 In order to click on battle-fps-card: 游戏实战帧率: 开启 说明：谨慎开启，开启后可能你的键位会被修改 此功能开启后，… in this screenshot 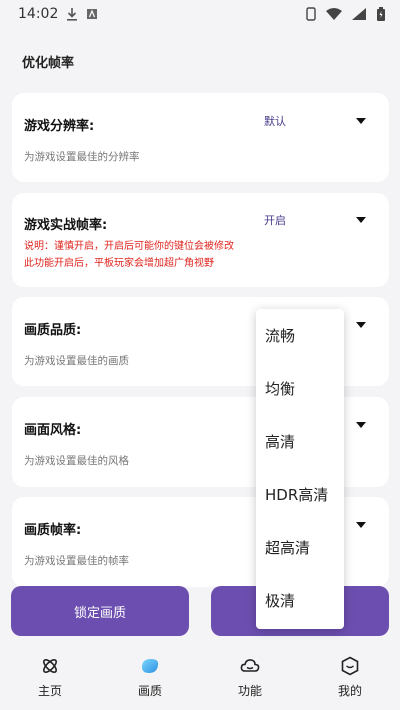, I will do `click(200, 240)`.